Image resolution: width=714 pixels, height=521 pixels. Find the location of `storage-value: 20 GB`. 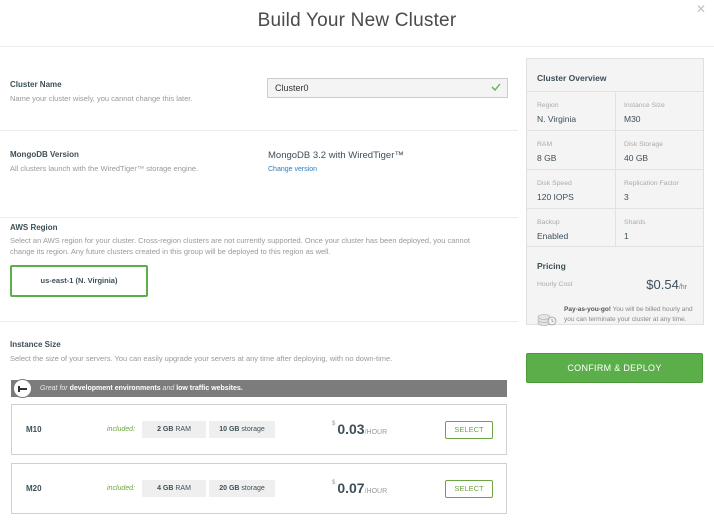

storage-value: 20 GB is located at coordinates (229, 488).